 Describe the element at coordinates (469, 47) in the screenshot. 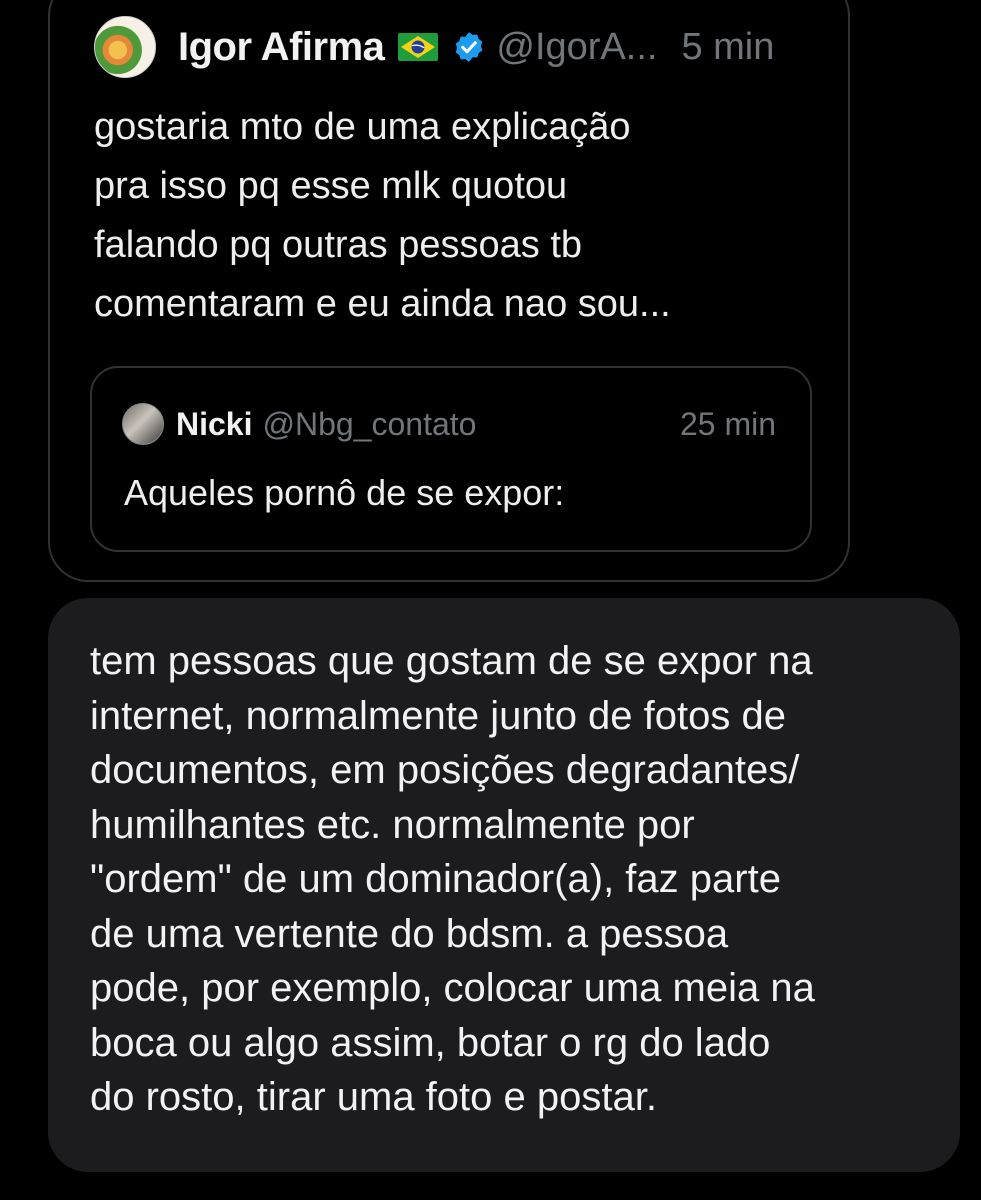

I see `verified-badge-icon` at that location.